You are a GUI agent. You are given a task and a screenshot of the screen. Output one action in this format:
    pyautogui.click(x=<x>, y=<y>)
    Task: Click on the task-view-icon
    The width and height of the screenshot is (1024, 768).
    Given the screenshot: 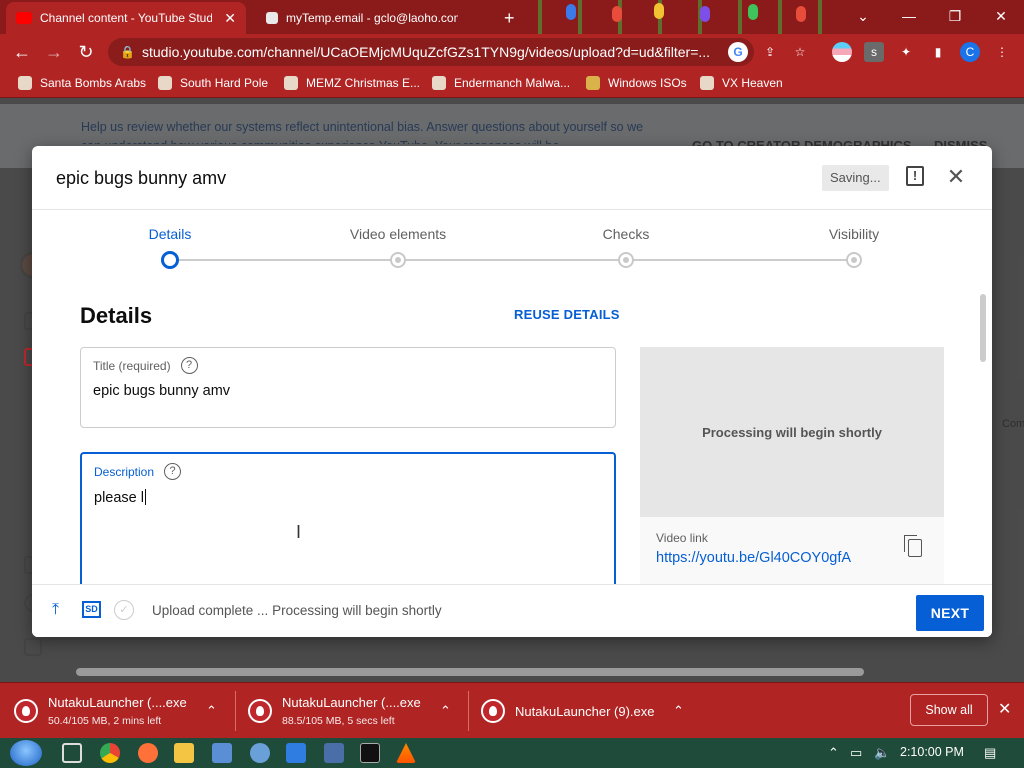 What is the action you would take?
    pyautogui.click(x=72, y=753)
    